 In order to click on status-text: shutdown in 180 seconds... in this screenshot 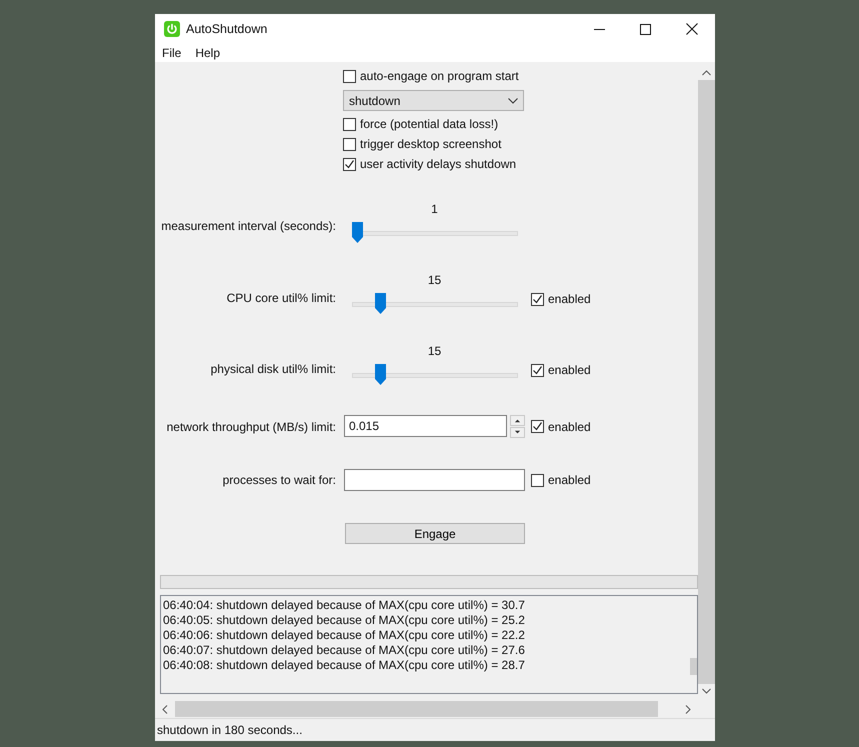, I will do `click(229, 730)`.